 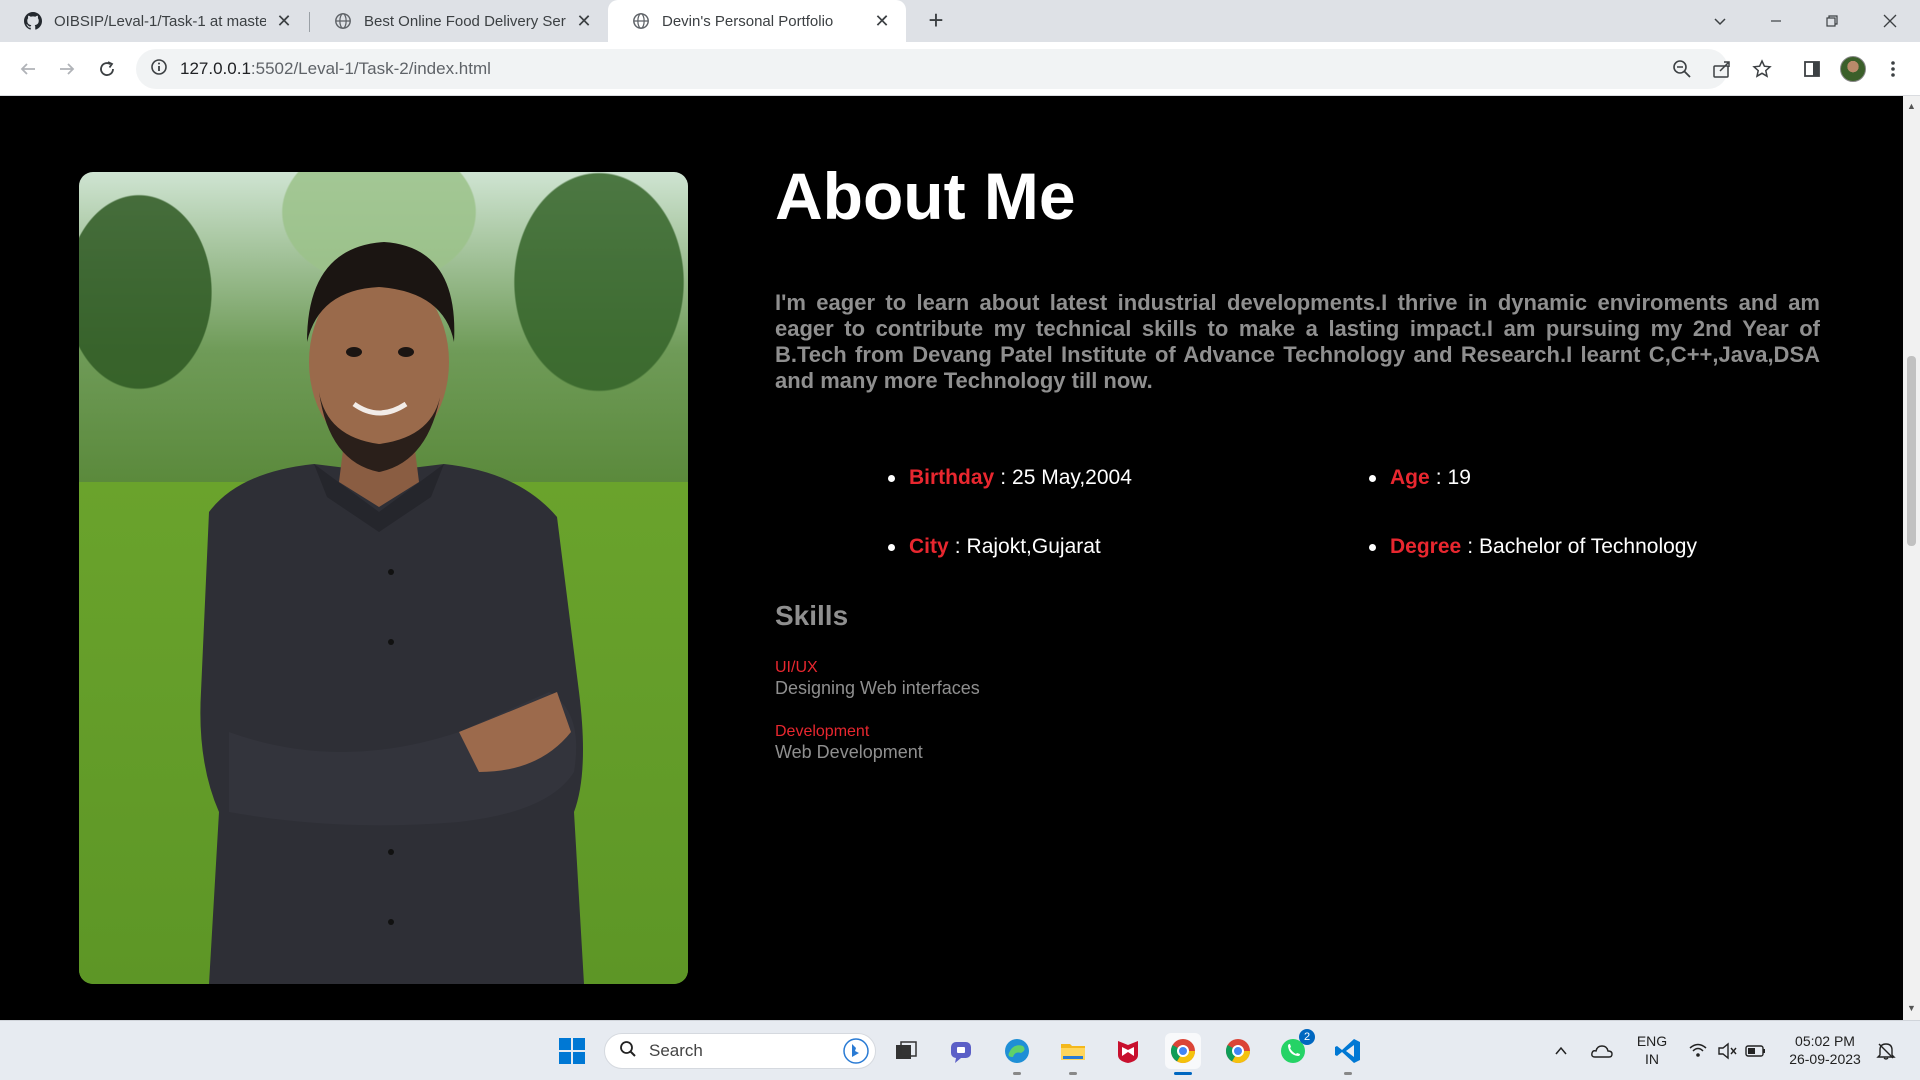 What do you see at coordinates (160, 21) in the screenshot?
I see `tab-title: OIBSIP/Leval-1/Task-1 at master` at bounding box center [160, 21].